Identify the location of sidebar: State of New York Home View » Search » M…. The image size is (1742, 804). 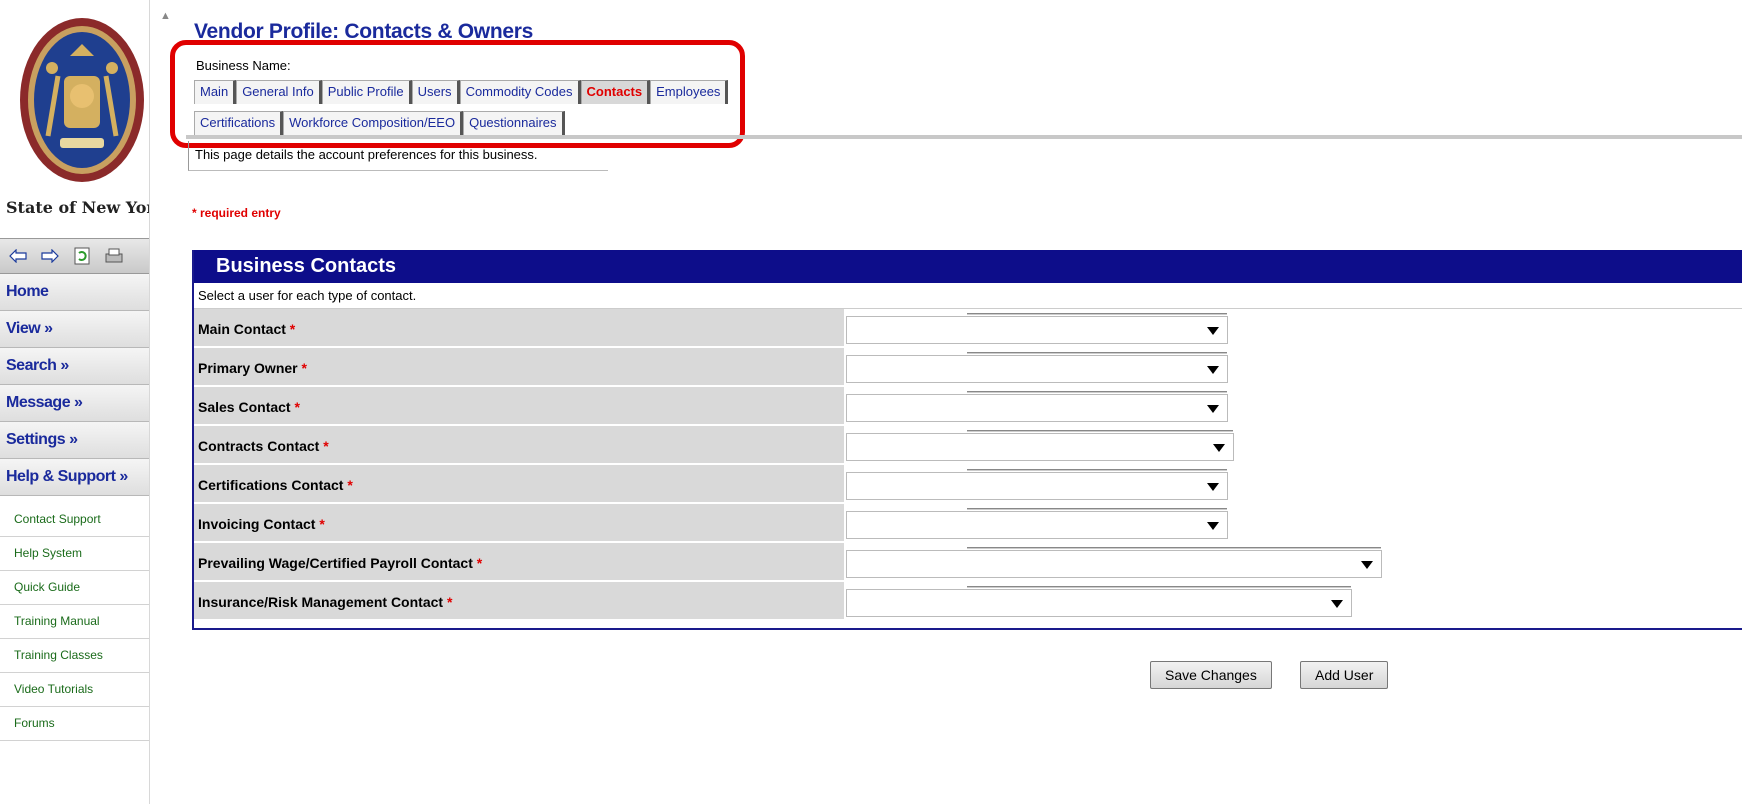
(75, 402).